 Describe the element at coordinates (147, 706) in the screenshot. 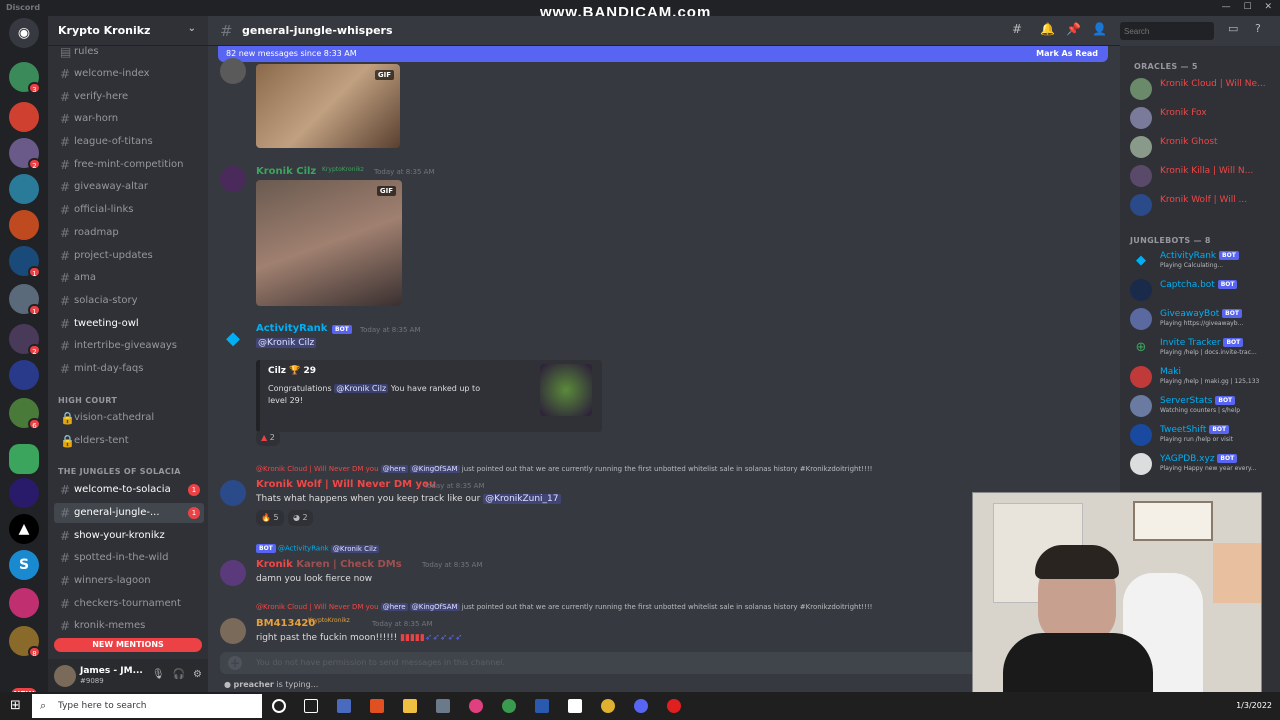

I see `taskbar-search: ⌕ Type here to search` at that location.